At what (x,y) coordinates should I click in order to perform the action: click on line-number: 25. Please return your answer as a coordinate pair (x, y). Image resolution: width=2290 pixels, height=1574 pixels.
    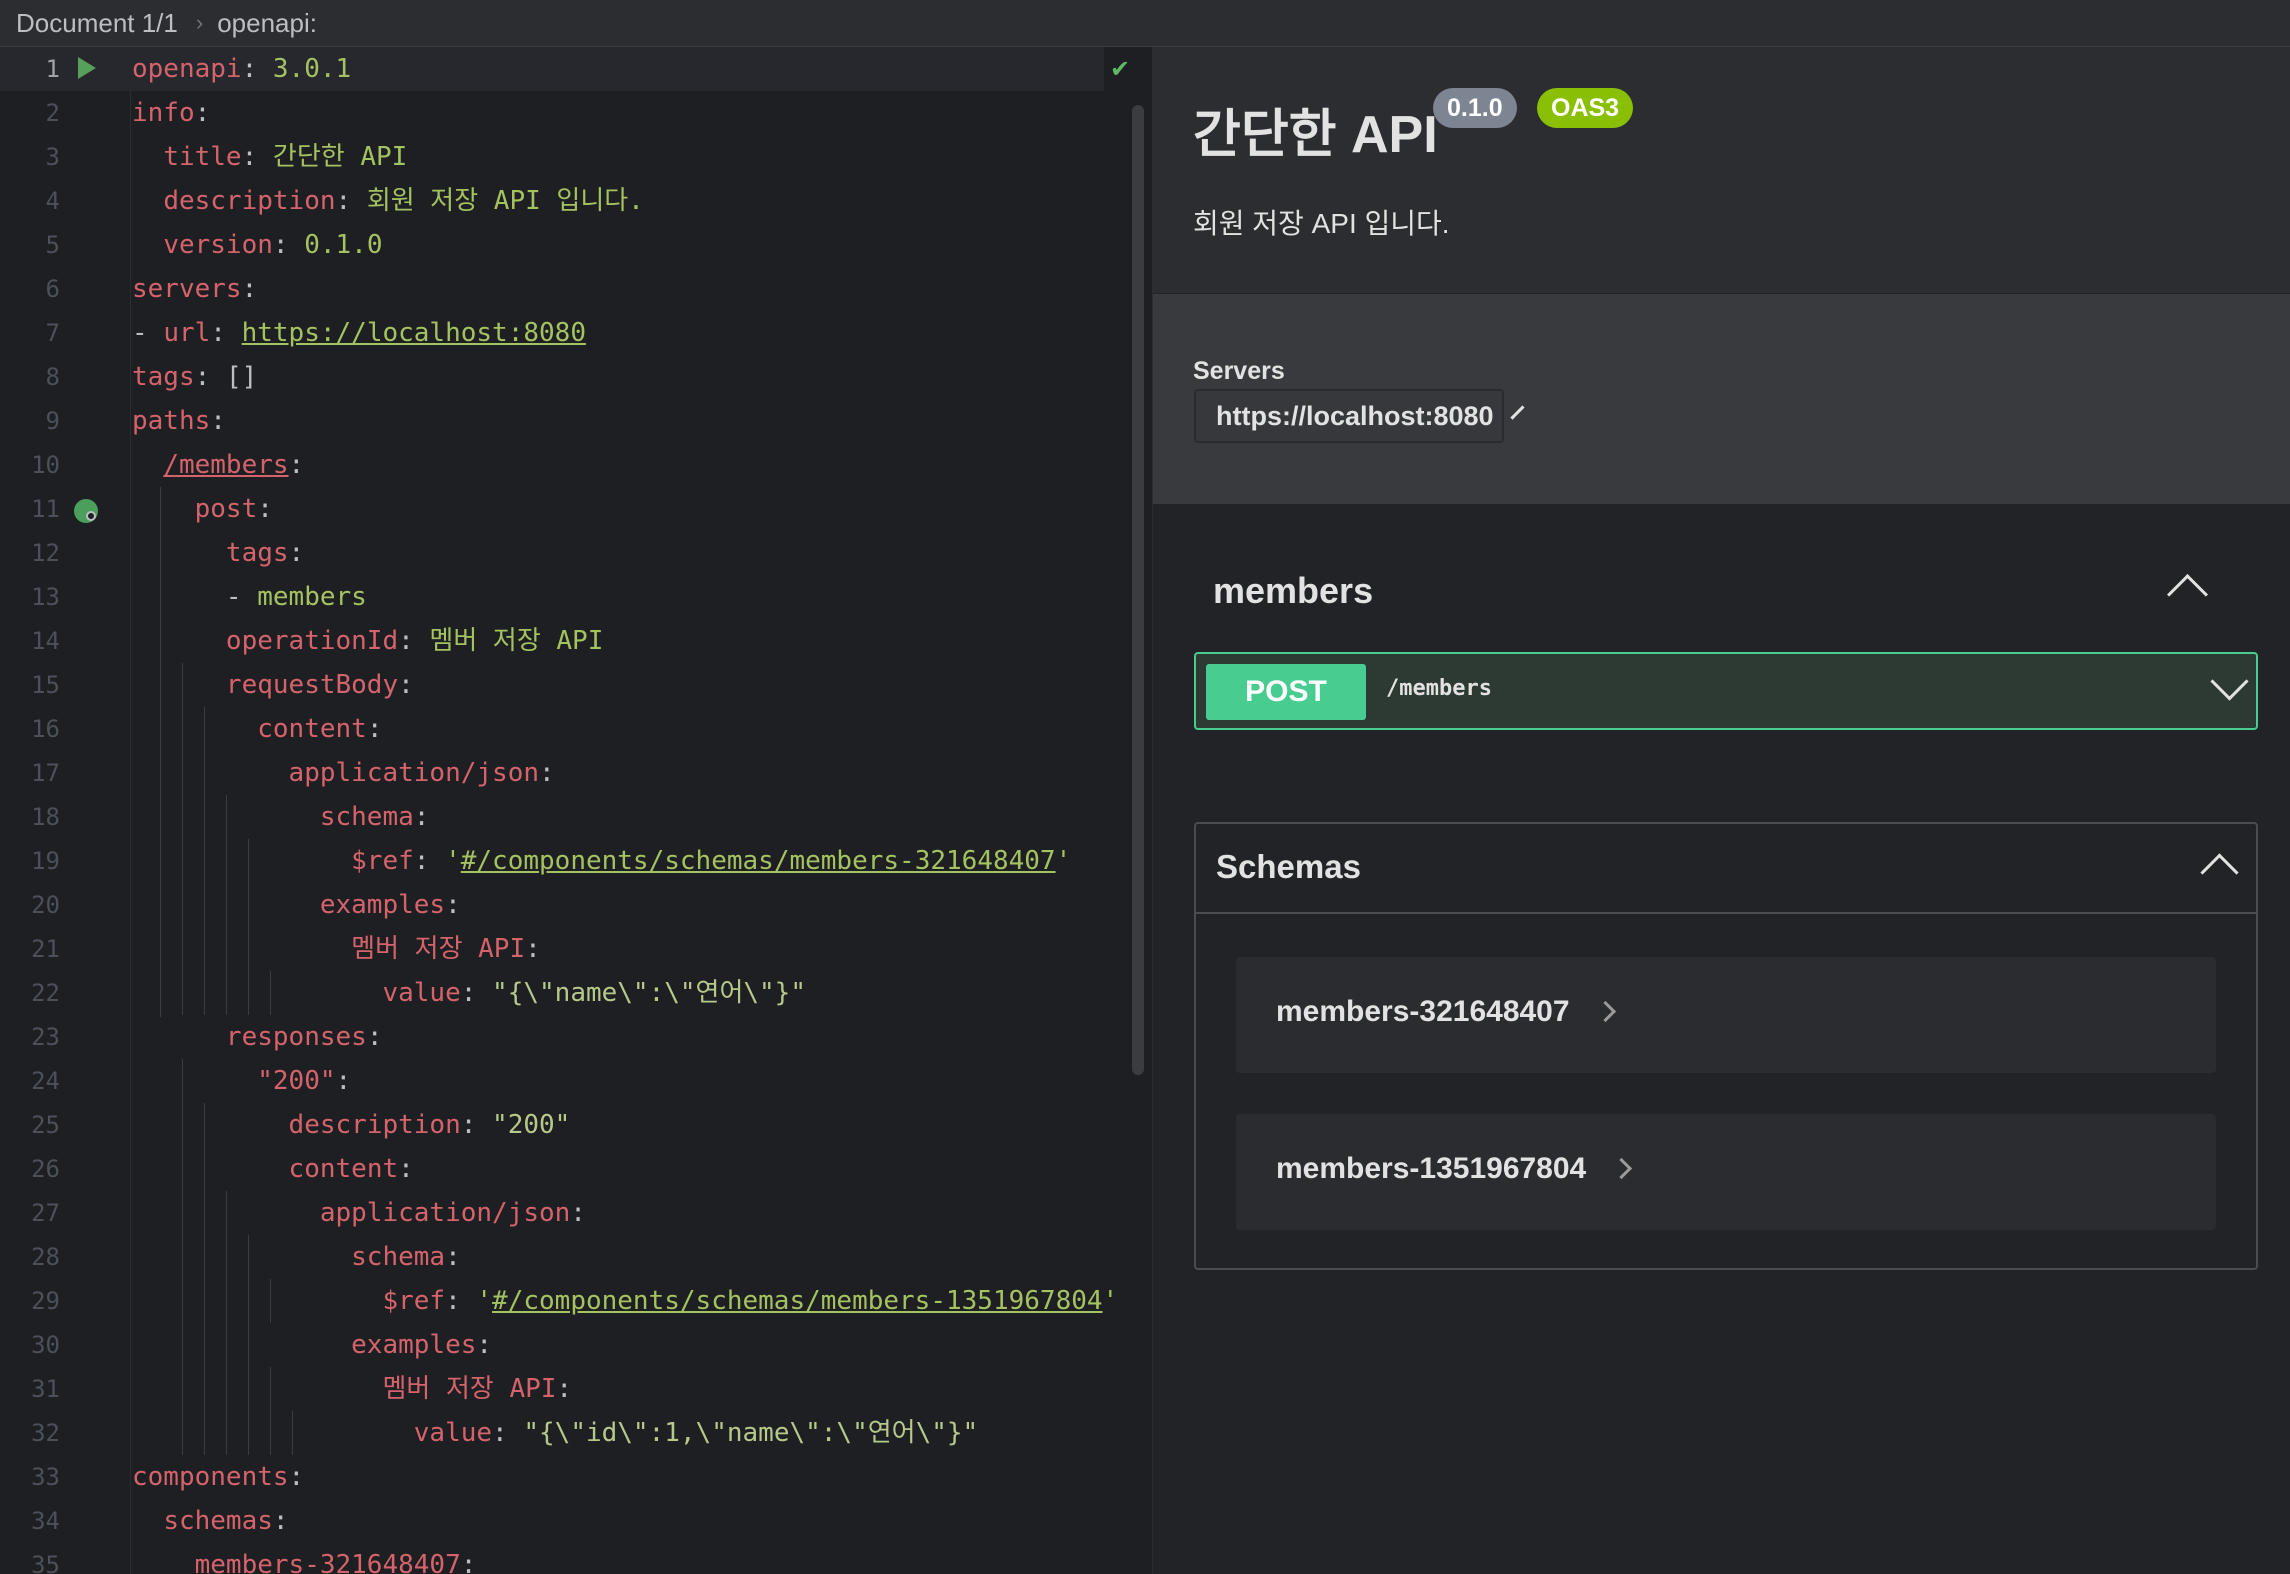
    Looking at the image, I should click on (45, 1125).